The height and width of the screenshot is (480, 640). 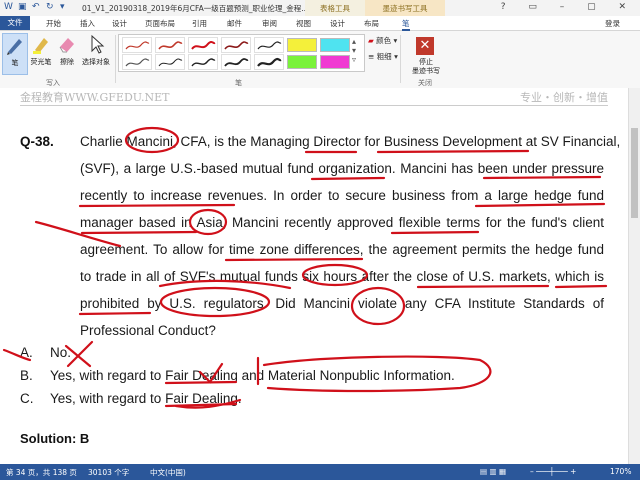 What do you see at coordinates (335, 45) in the screenshot?
I see `highlighter-swatch-cyan` at bounding box center [335, 45].